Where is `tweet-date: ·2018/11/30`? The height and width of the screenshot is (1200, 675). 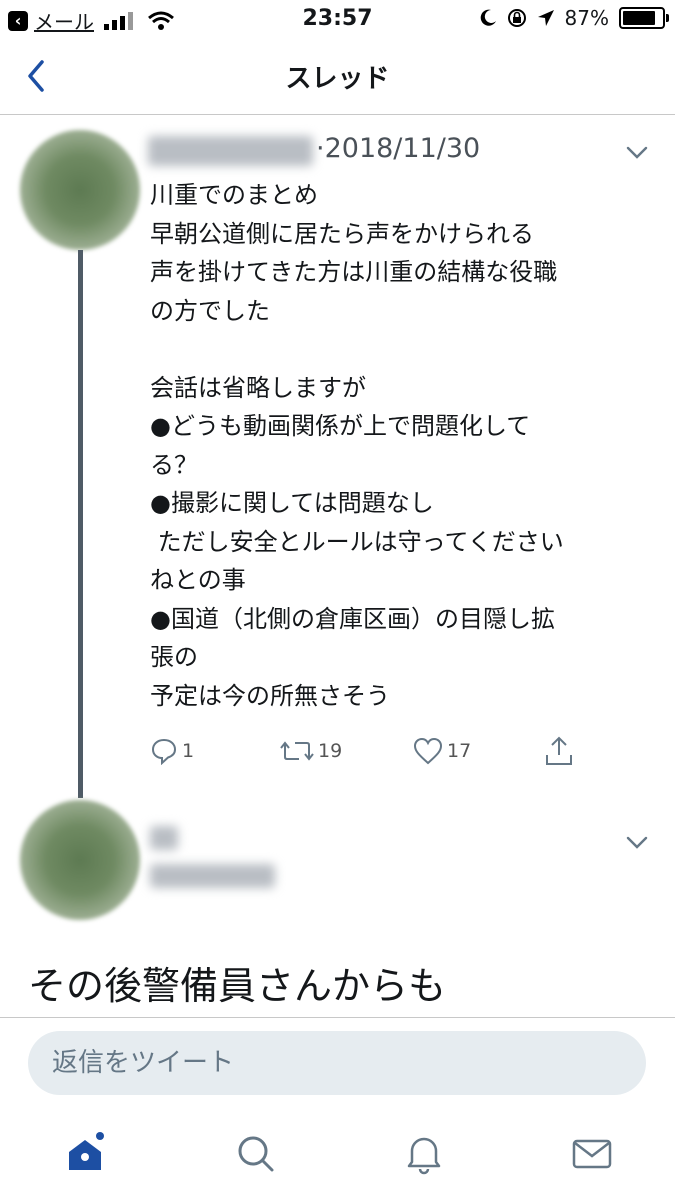 tweet-date: ·2018/11/30 is located at coordinates (398, 148).